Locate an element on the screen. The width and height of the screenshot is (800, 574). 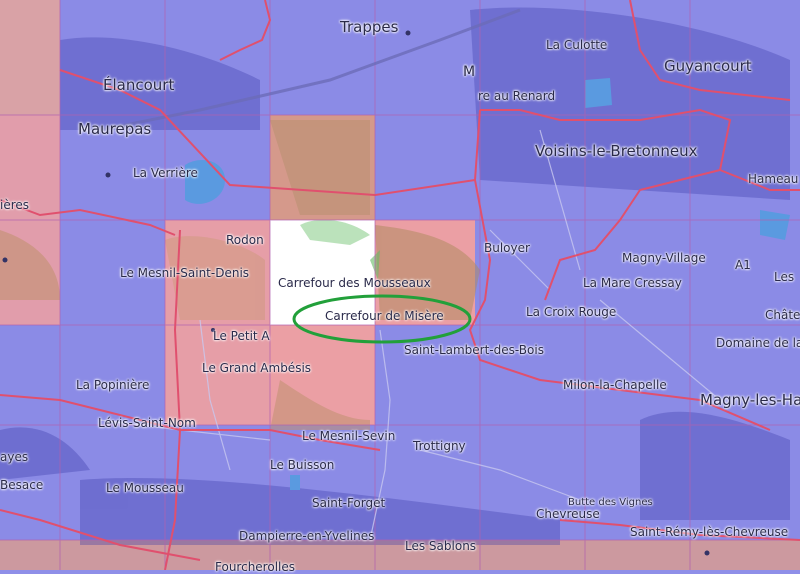
label-le-mesnil-sevin: Le Mesnil-Sevin is located at coordinates (349, 436).